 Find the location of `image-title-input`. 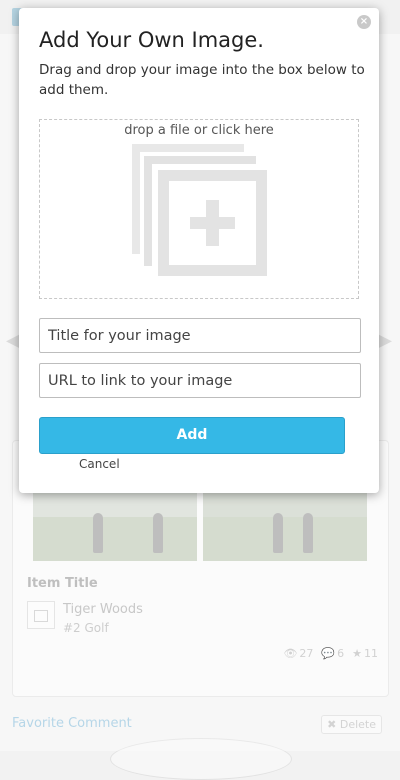

image-title-input is located at coordinates (200, 335).